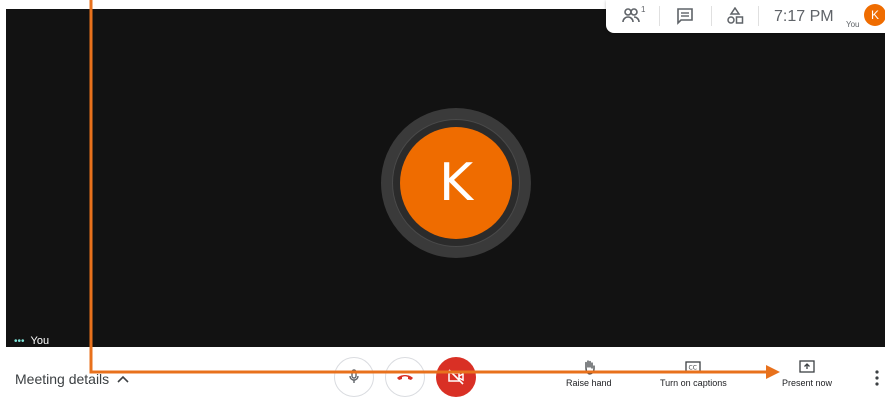 This screenshot has width=885, height=401. Describe the element at coordinates (62, 379) in the screenshot. I see `meeting-details-label: Meeting details` at that location.